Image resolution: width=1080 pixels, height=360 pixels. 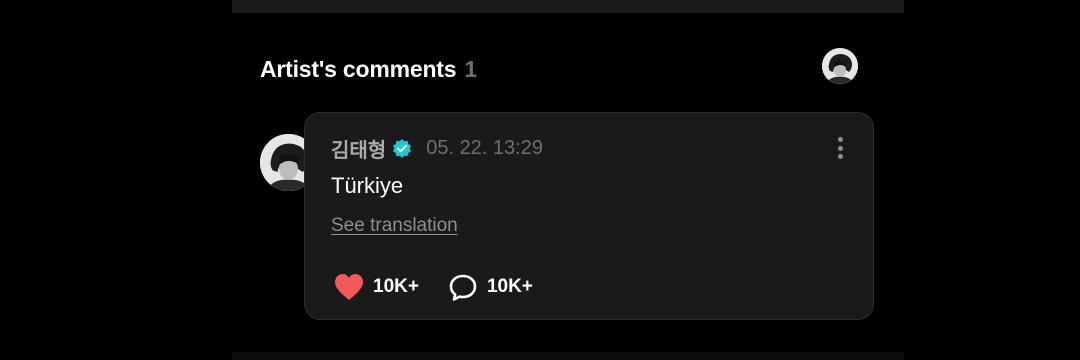 I want to click on like-button: 10K+, so click(x=376, y=287).